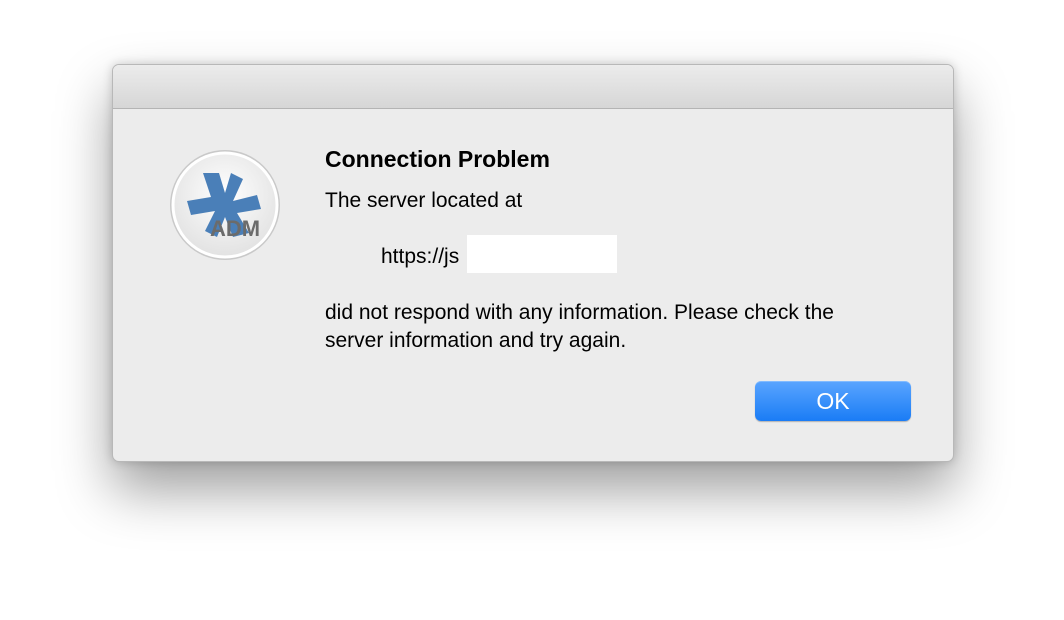 This screenshot has width=1064, height=620. Describe the element at coordinates (542, 254) in the screenshot. I see `redaction-box` at that location.